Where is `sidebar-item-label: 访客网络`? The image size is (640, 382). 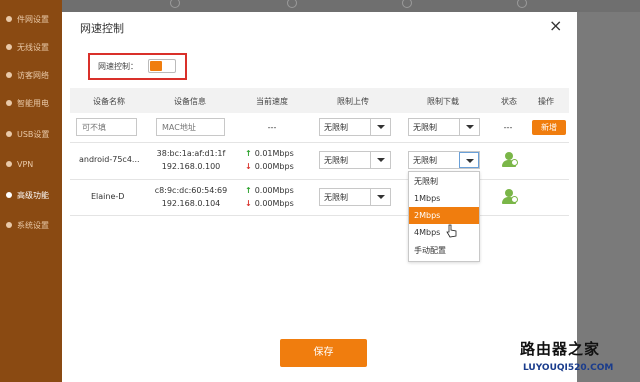
sidebar-item-label: 访客网络 is located at coordinates (33, 75).